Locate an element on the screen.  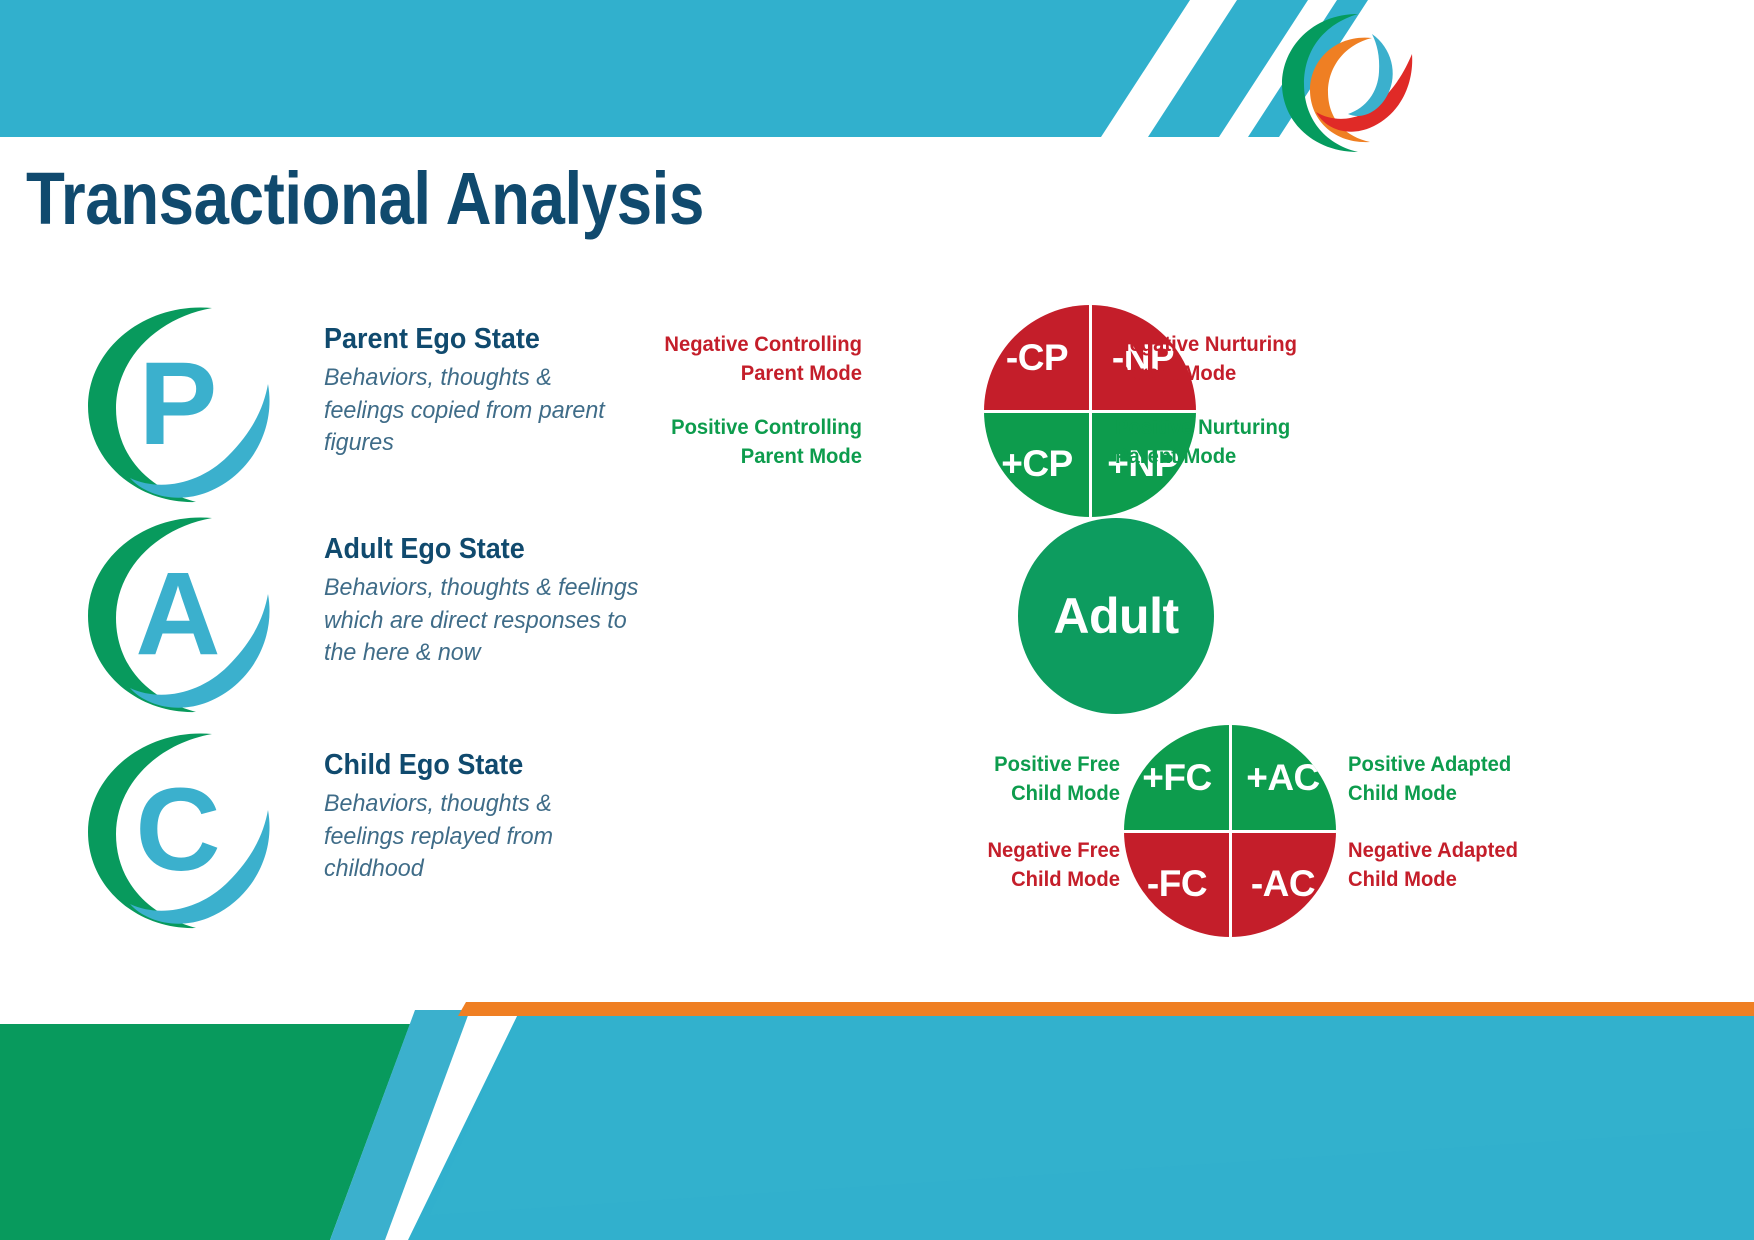
parent-quadrant-negative-controlling: -CP is located at coordinates (1037, 358).